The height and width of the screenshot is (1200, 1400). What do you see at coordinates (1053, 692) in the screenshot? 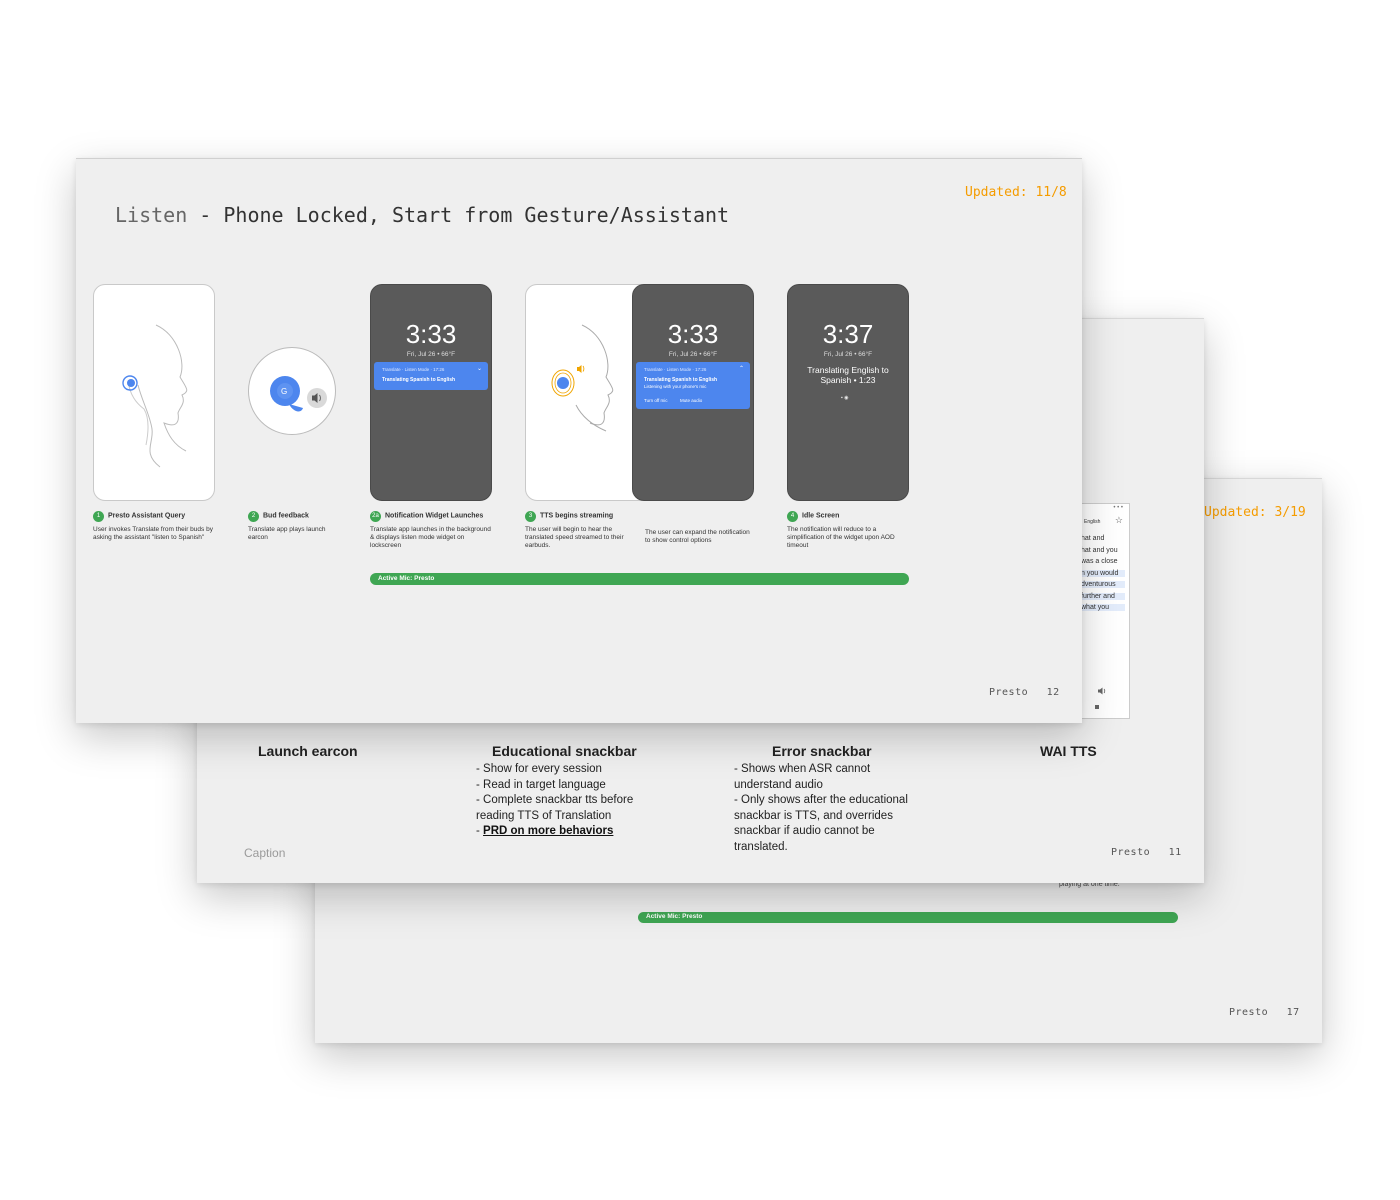
I see `footer-page-number: 12` at bounding box center [1053, 692].